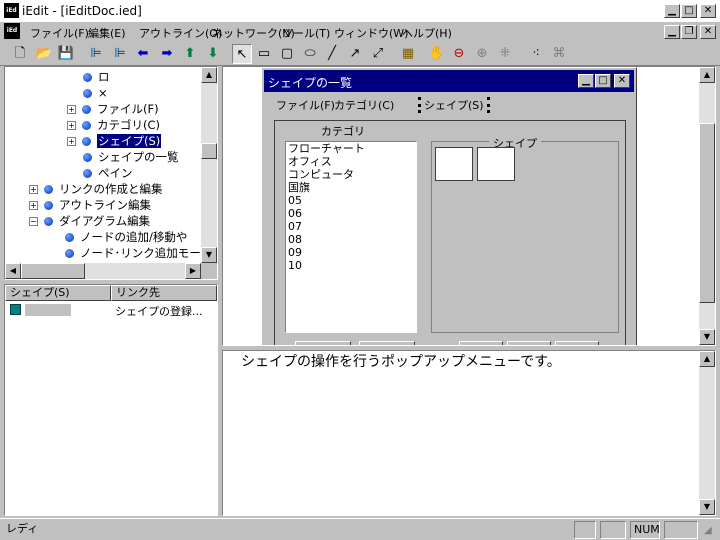 This screenshot has width=720, height=540. Describe the element at coordinates (164, 293) in the screenshot. I see `column-header-link-target: リンク先` at that location.